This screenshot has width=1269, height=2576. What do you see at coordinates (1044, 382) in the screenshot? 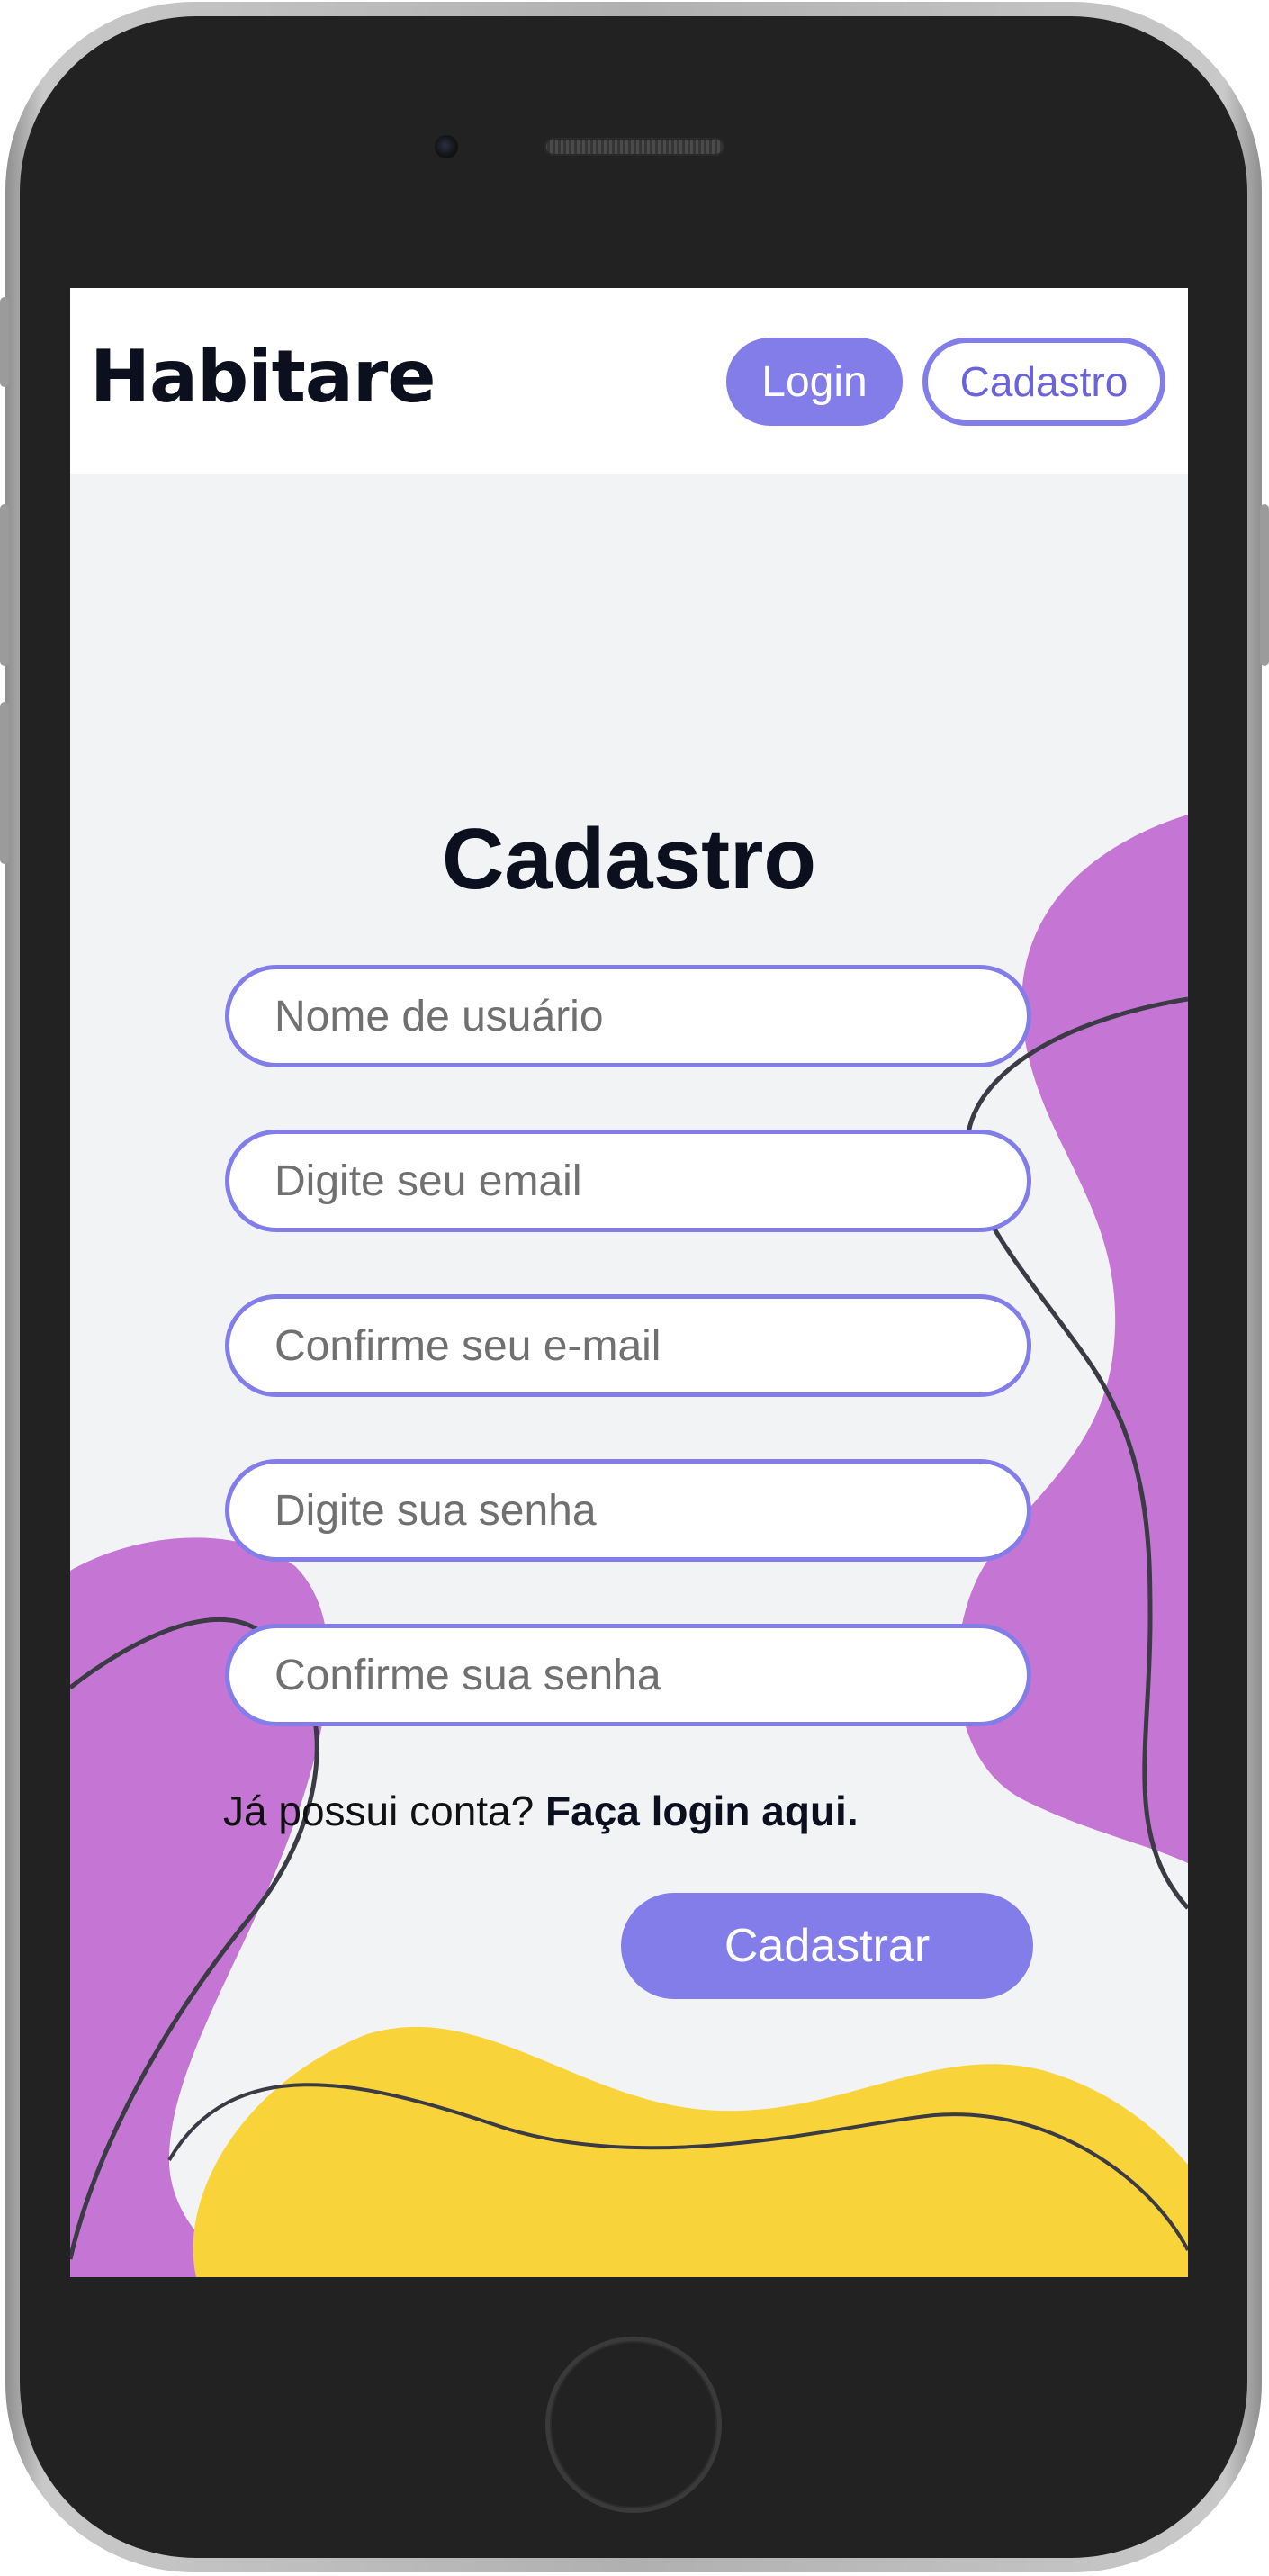
I see `nav-cadastro-button: Cadastro` at bounding box center [1044, 382].